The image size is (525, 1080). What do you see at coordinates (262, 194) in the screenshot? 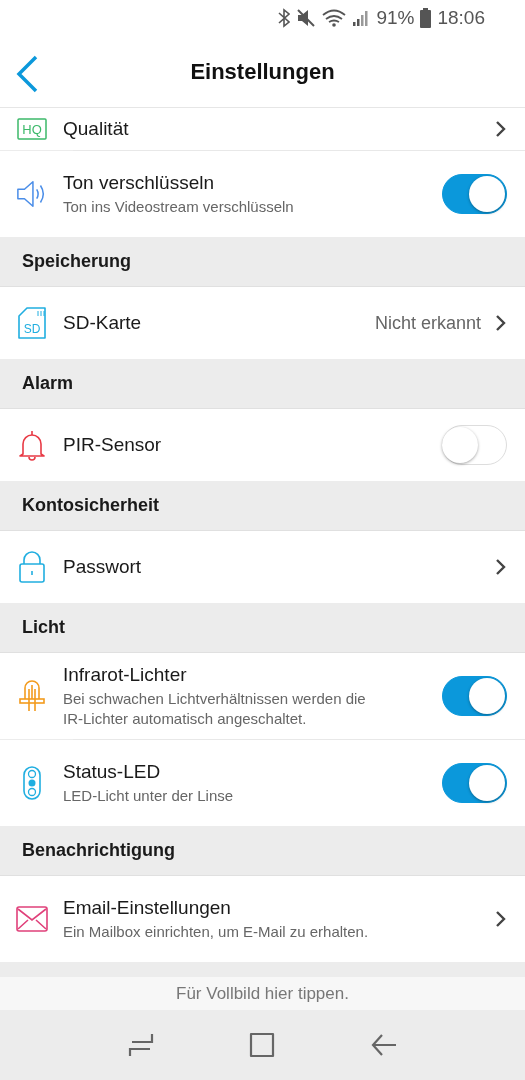
I see `settings-row: Ton verschlüsseln Ton ins Videostream verschlüsseln` at bounding box center [262, 194].